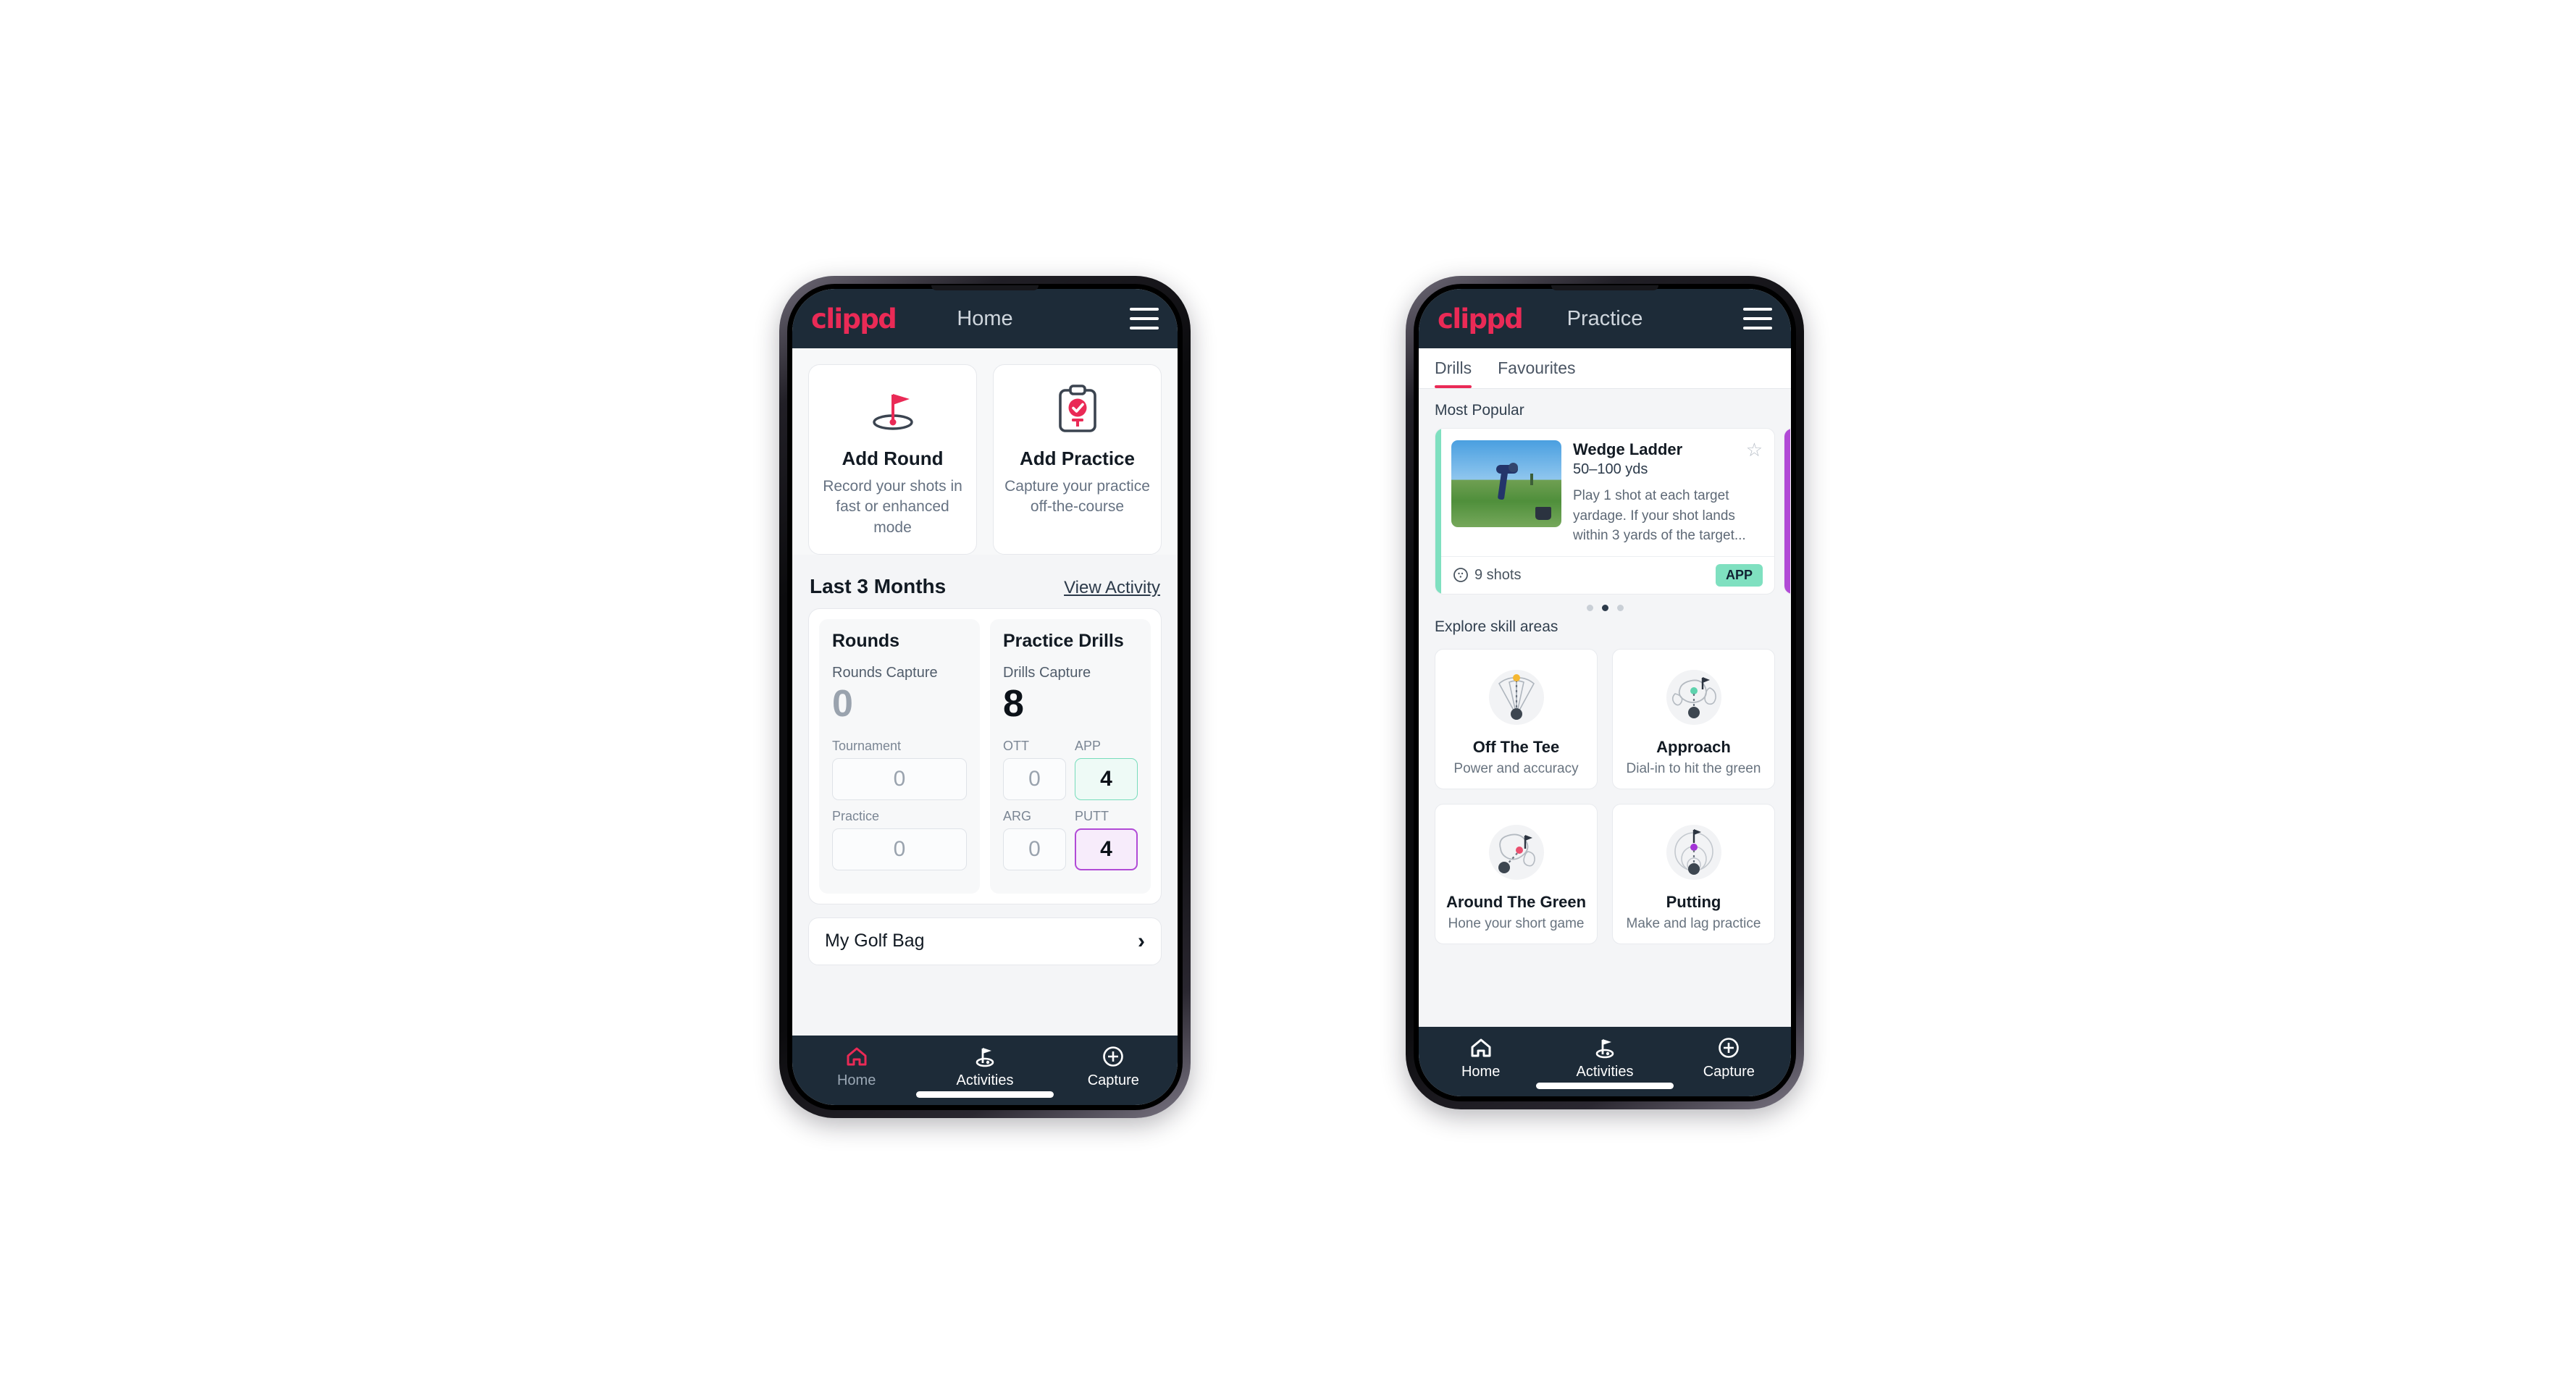 The width and height of the screenshot is (2576, 1386). I want to click on rounds-capture-value: 0, so click(842, 704).